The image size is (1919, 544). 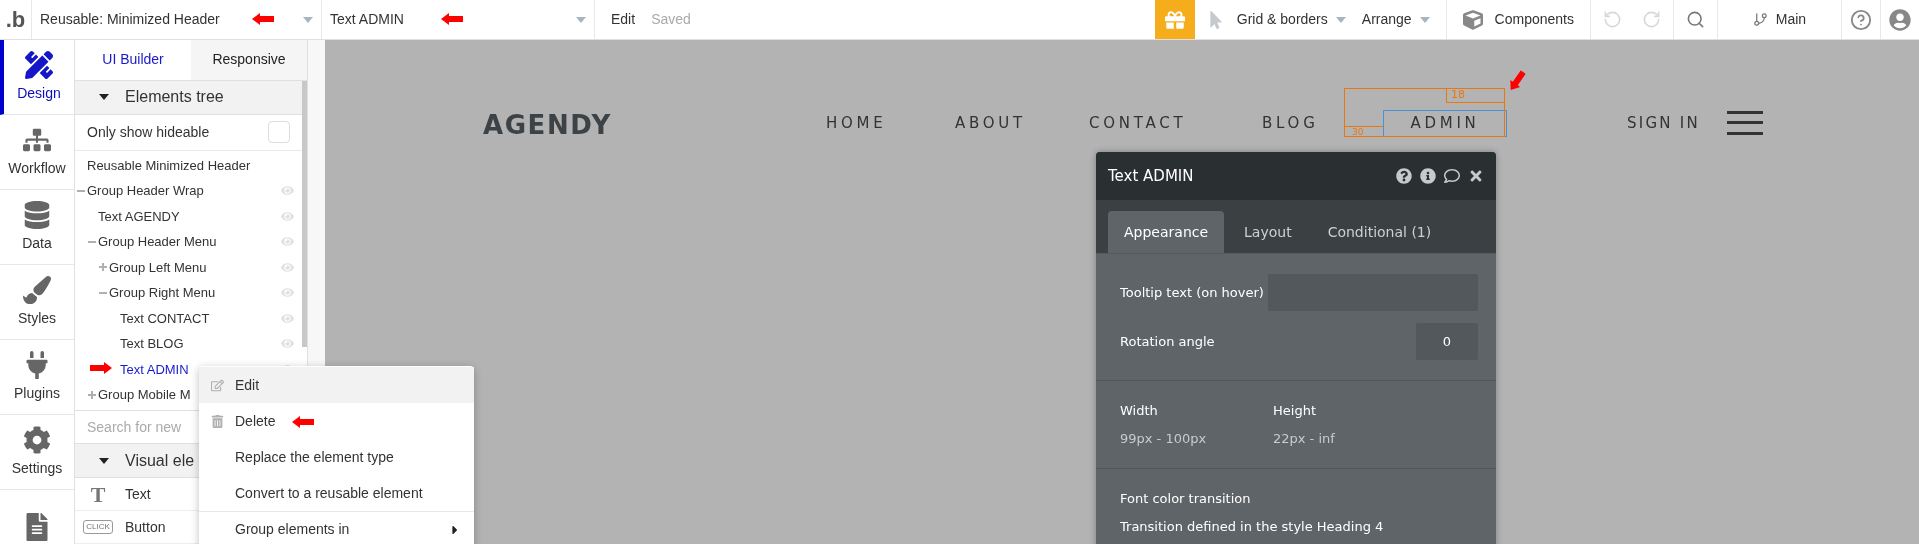 What do you see at coordinates (154, 369) in the screenshot?
I see `tree-item: Text ADMIN` at bounding box center [154, 369].